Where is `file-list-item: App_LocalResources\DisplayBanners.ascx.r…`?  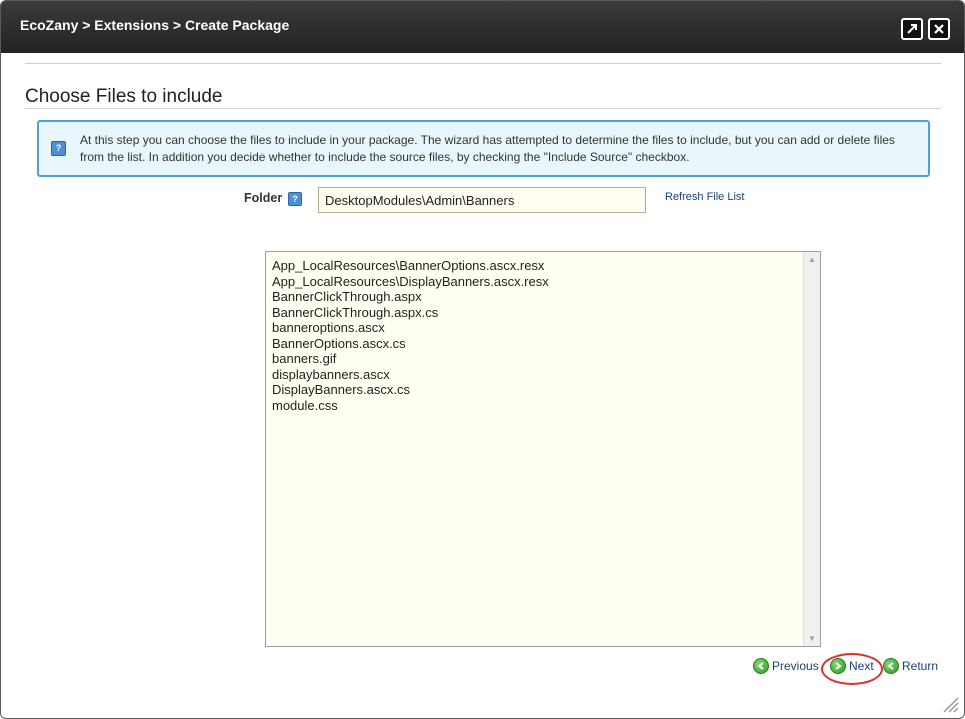 file-list-item: App_LocalResources\DisplayBanners.ascx.r… is located at coordinates (546, 282).